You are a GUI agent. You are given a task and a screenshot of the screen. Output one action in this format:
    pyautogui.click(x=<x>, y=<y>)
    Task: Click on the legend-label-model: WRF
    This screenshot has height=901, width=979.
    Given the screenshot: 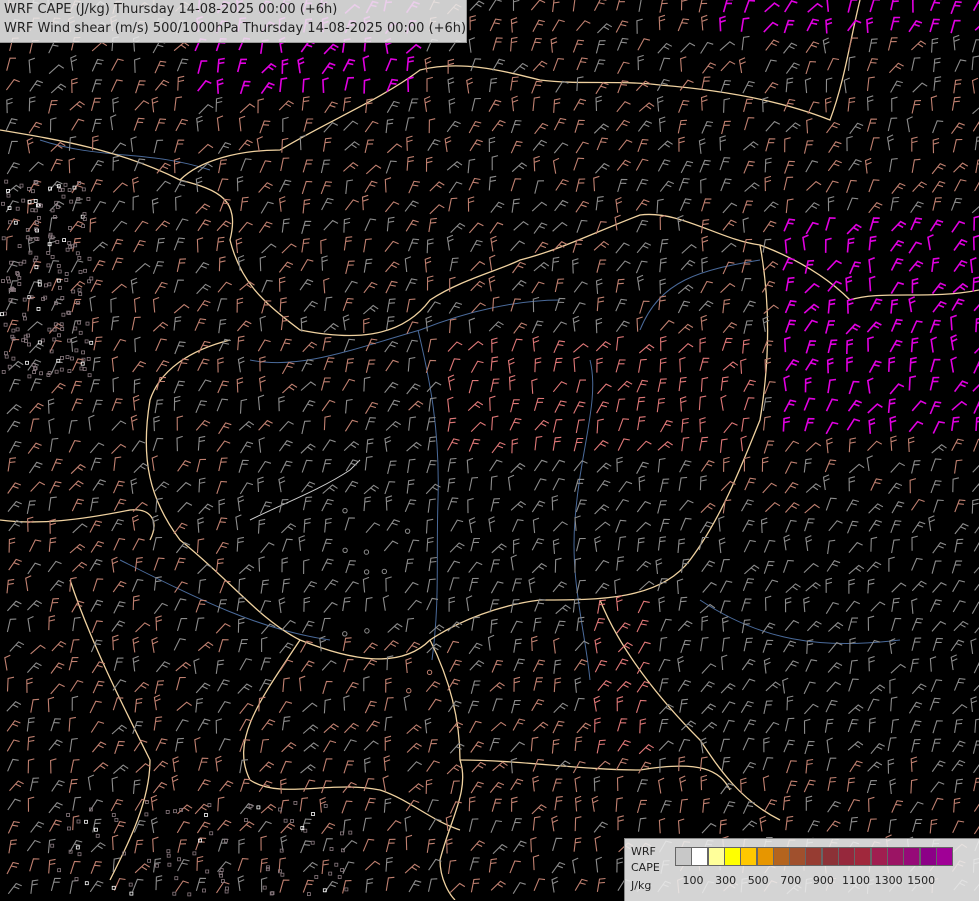 What is the action you would take?
    pyautogui.click(x=643, y=851)
    